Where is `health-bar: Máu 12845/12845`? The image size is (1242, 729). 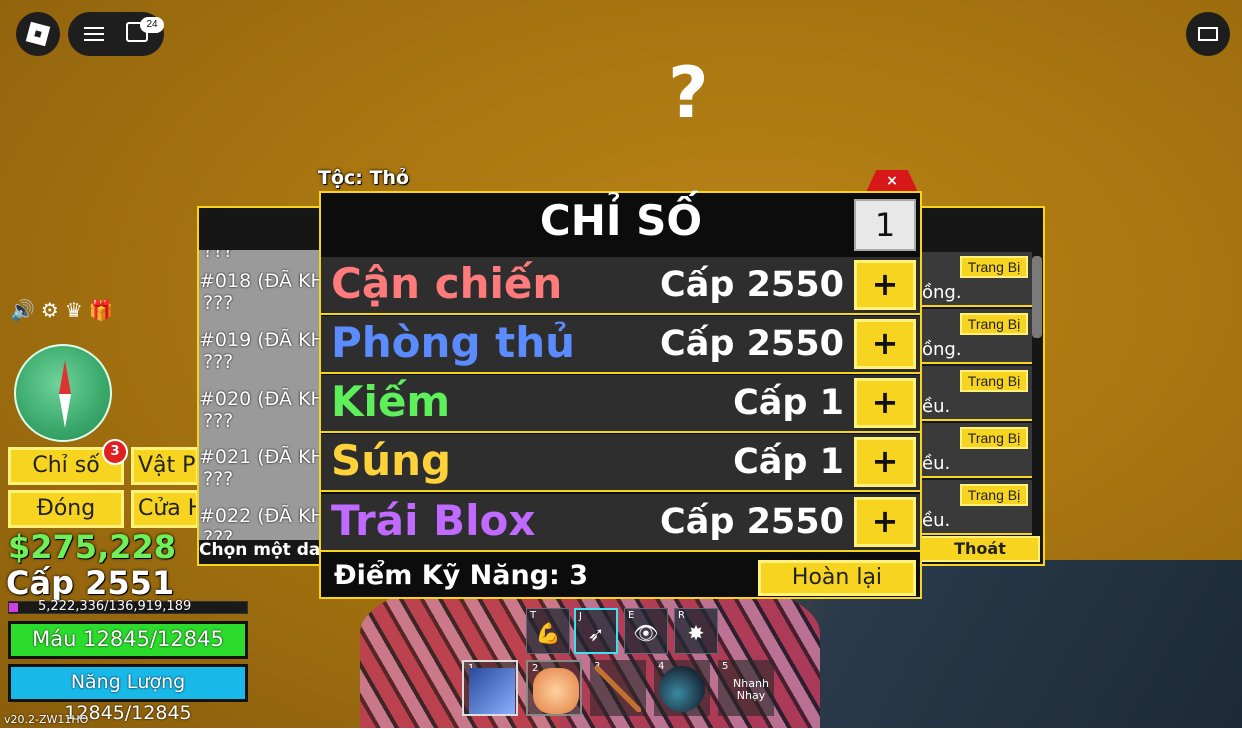 health-bar: Máu 12845/12845 is located at coordinates (128, 640).